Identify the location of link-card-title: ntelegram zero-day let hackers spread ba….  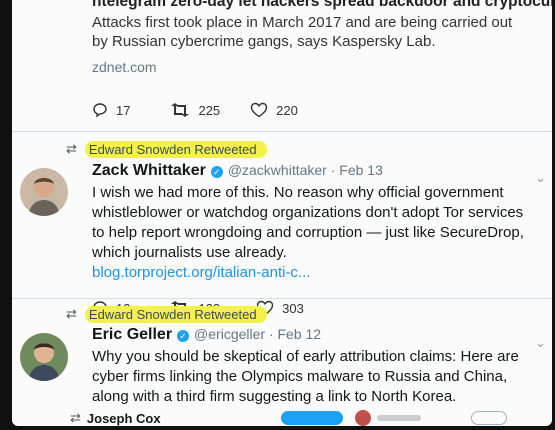
(322, 5).